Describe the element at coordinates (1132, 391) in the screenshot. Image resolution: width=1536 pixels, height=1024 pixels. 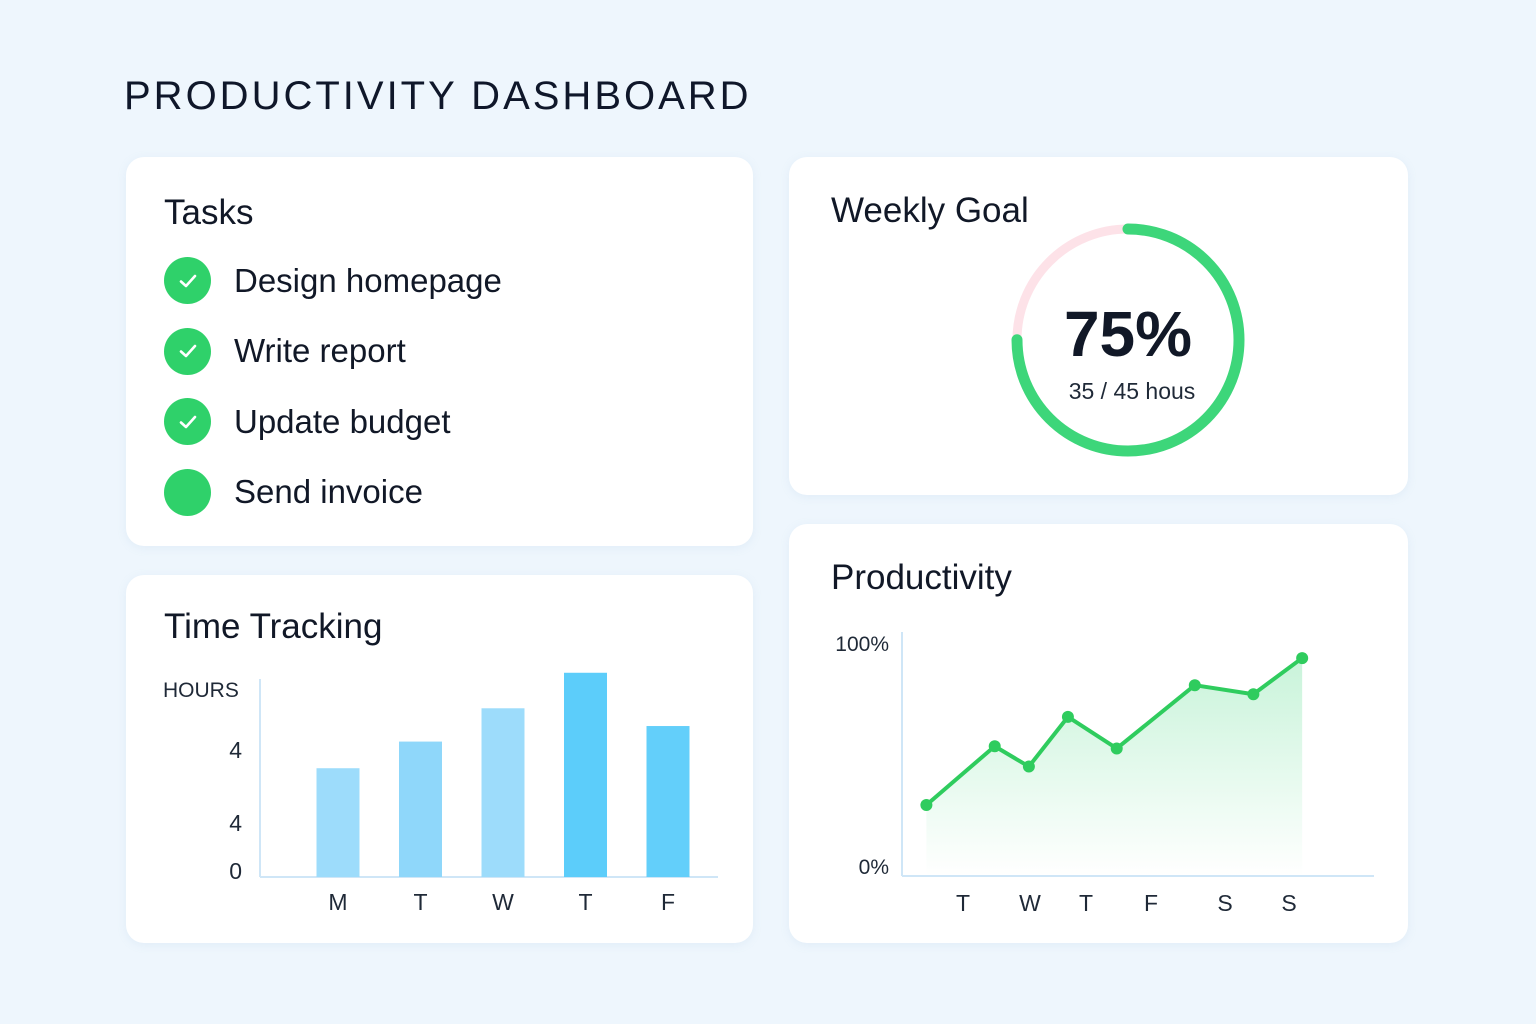
I see `goal-hours: 35 / 45 hous` at that location.